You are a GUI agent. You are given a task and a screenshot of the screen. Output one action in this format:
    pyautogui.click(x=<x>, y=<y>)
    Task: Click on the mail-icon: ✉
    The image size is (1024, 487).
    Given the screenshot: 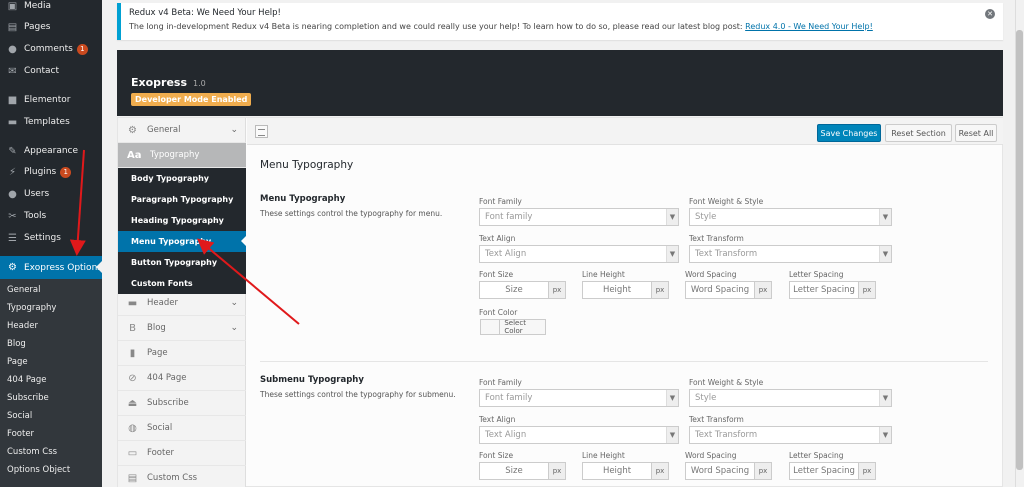 What is the action you would take?
    pyautogui.click(x=12, y=71)
    